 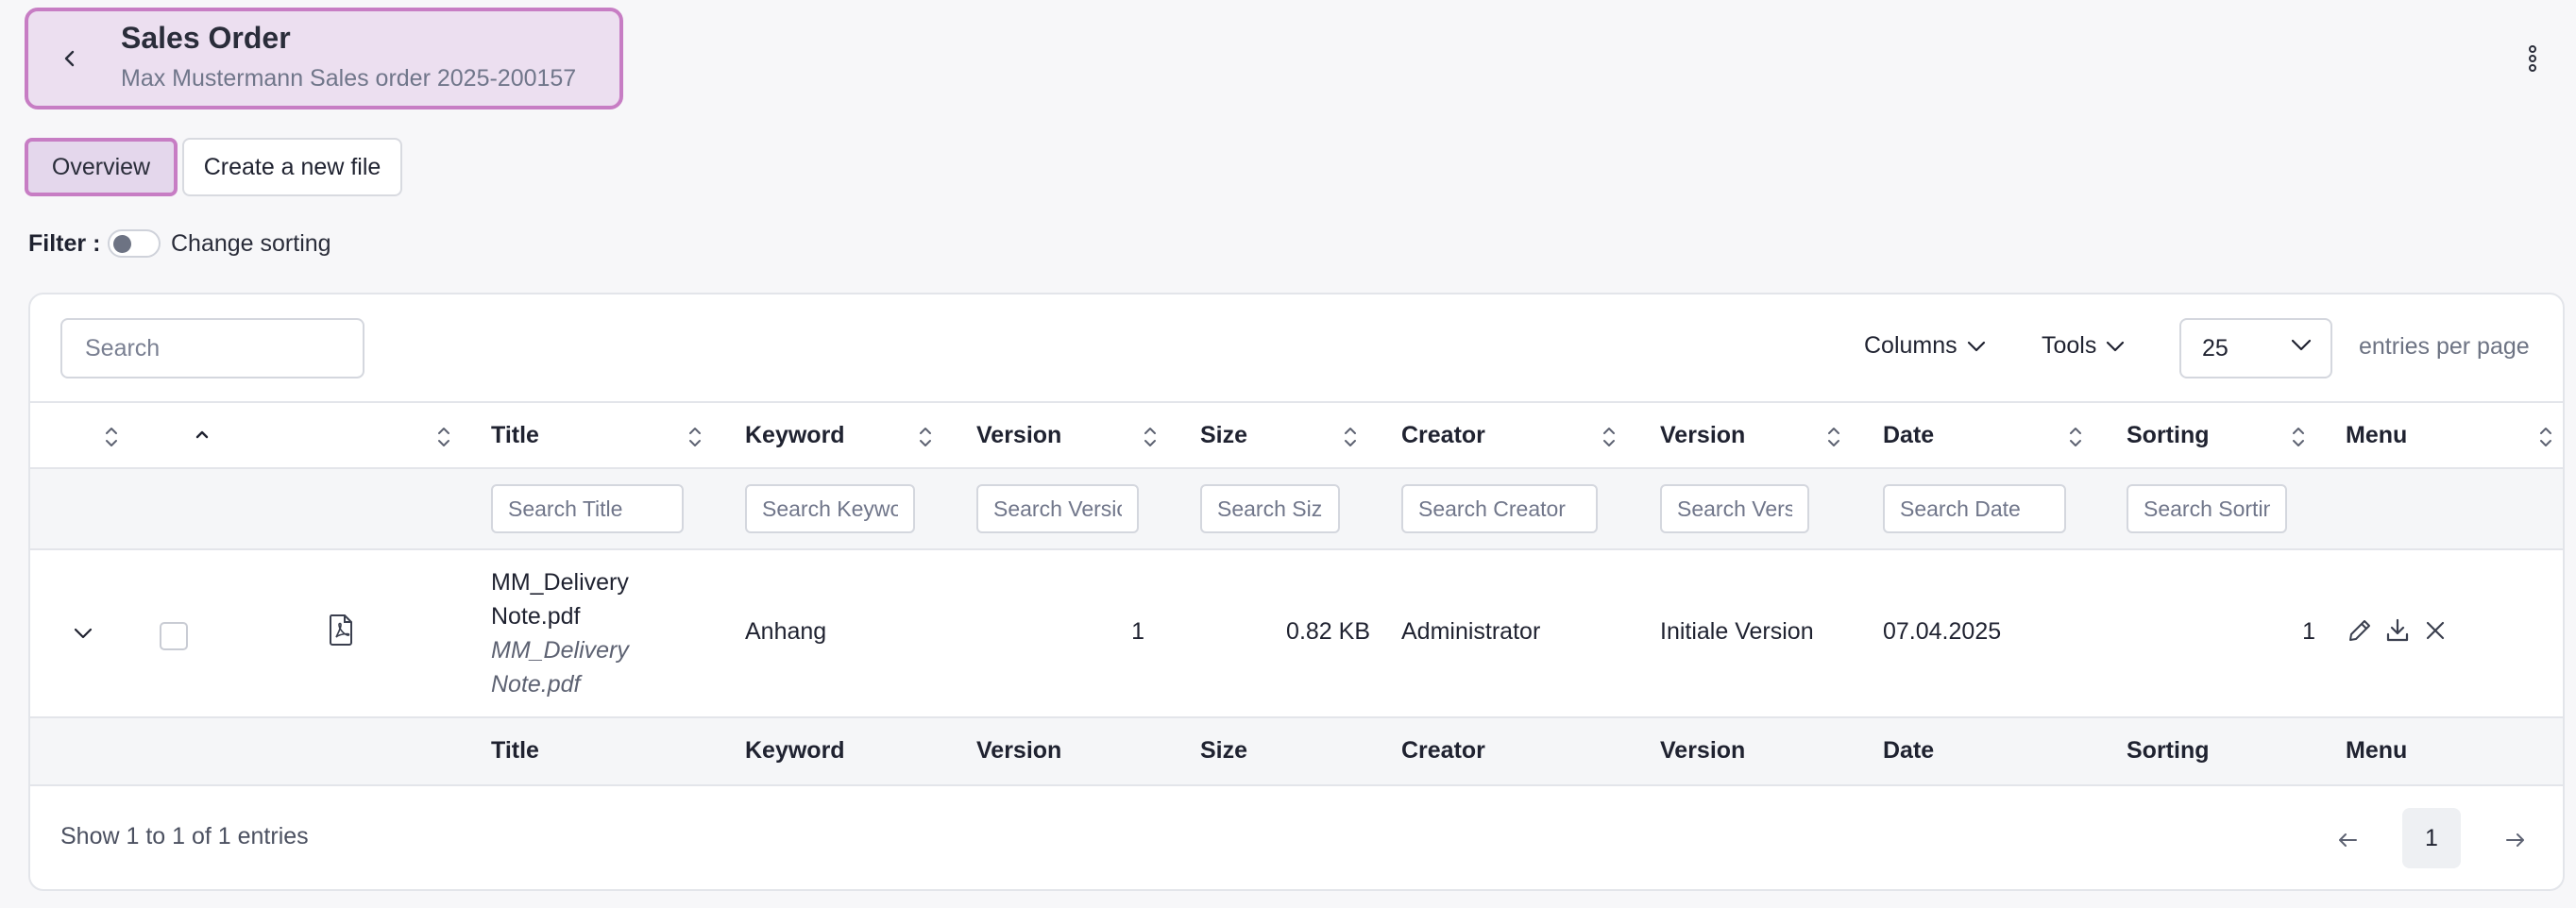 I want to click on date-cell: 07.04.2025, so click(x=1942, y=631).